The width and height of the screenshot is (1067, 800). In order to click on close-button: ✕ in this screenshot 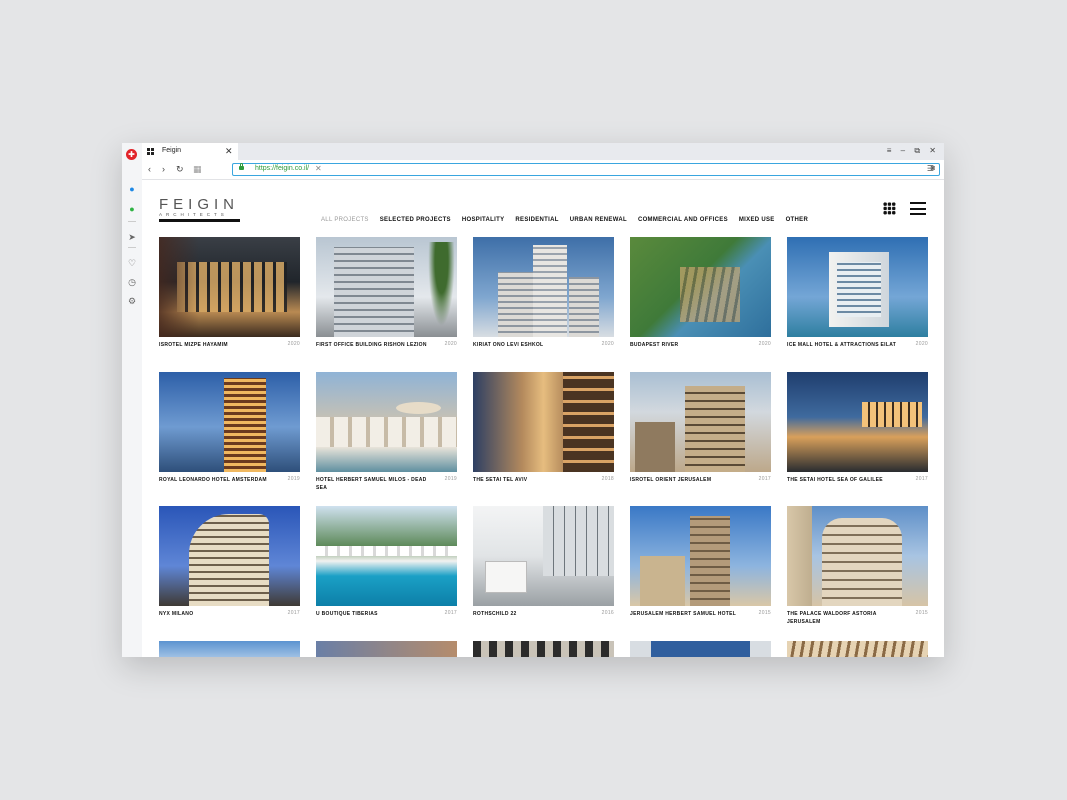, I will do `click(932, 150)`.